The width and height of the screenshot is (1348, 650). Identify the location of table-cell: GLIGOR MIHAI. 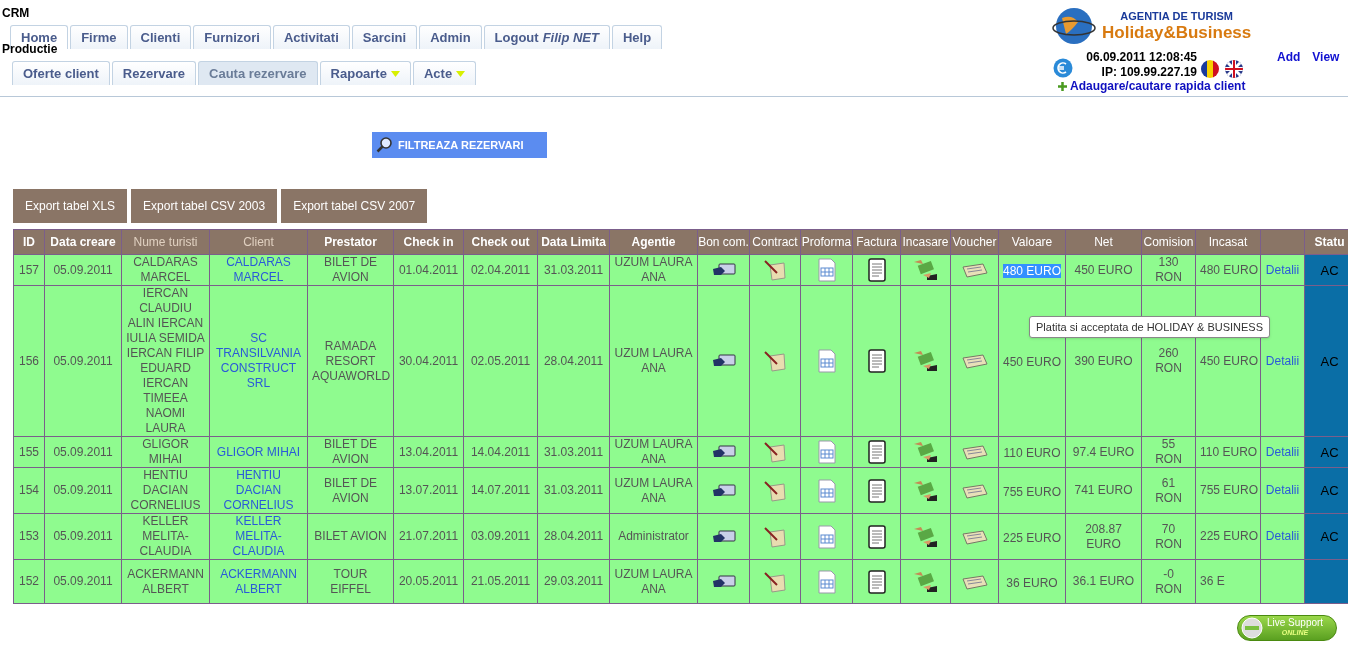
(165, 452).